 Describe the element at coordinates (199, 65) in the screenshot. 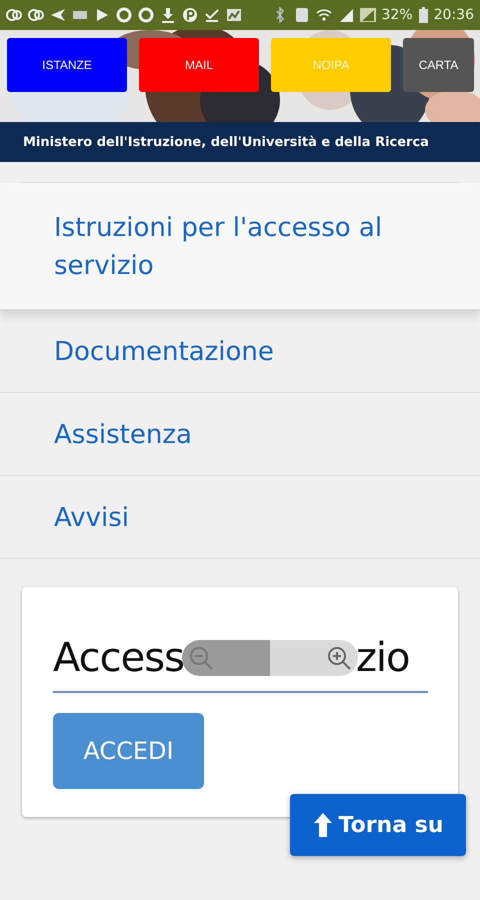

I see `shortcut-button: MAIL` at that location.